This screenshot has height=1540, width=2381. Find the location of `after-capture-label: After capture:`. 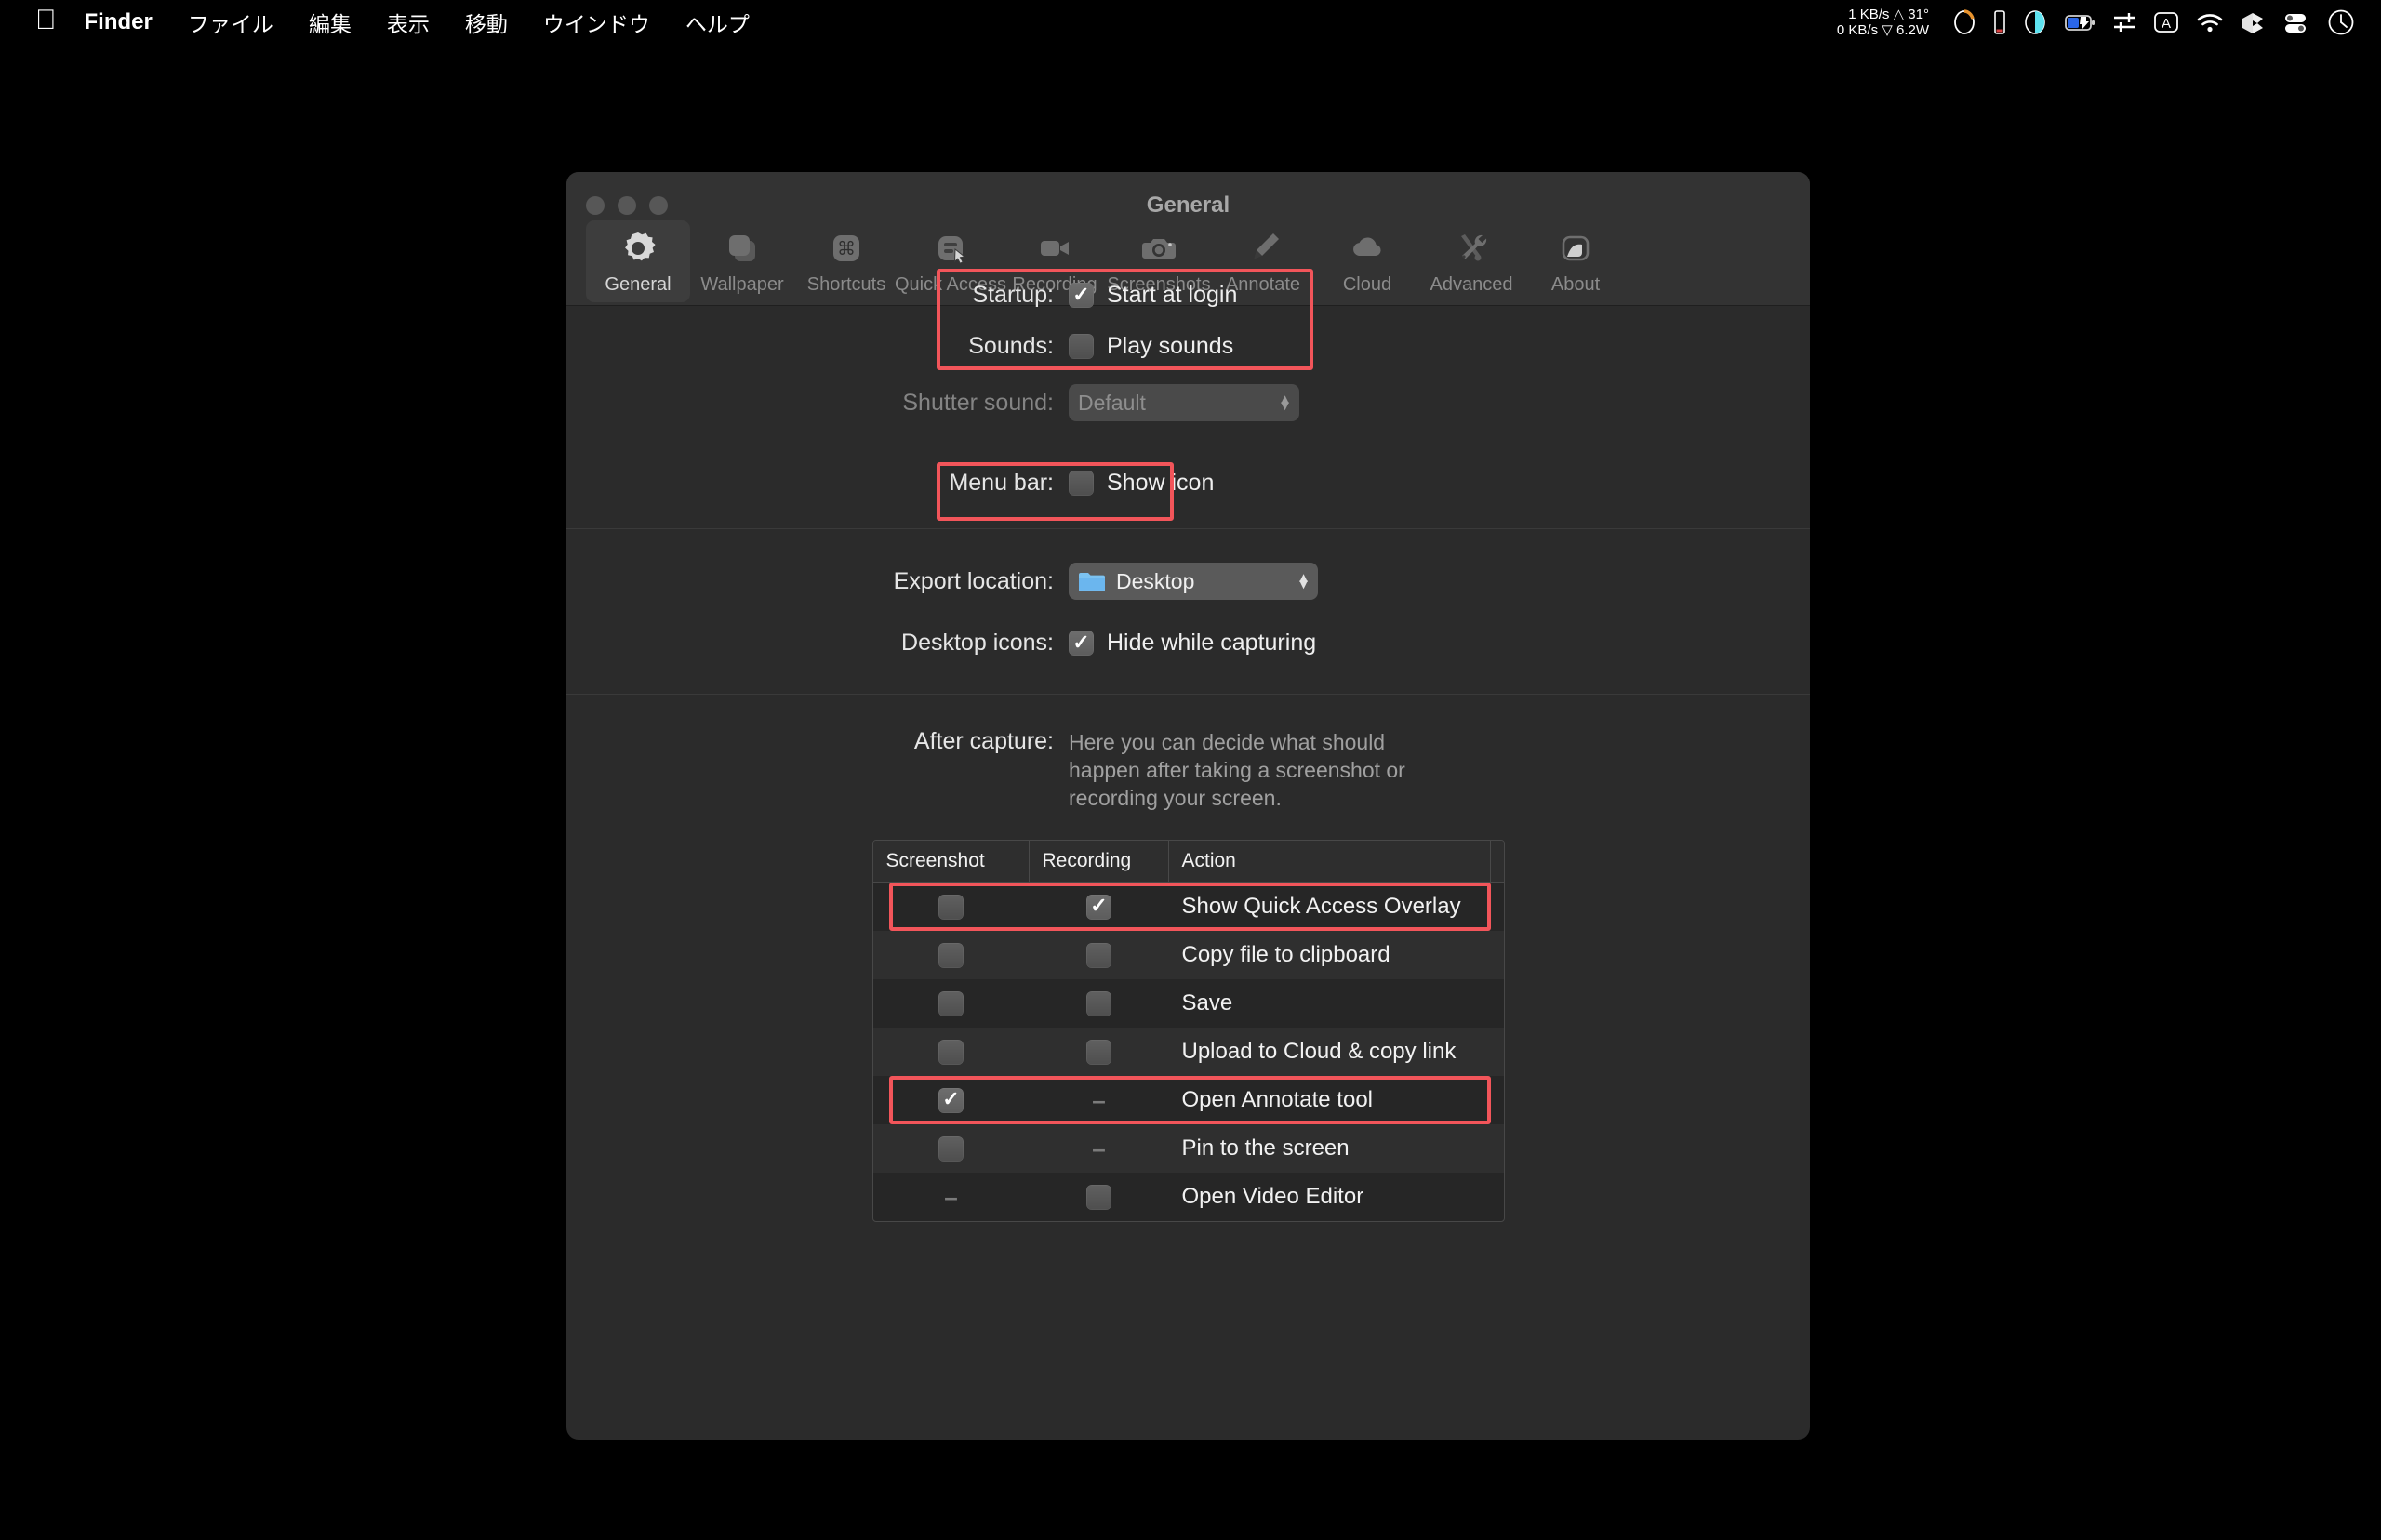

after-capture-label: After capture: is located at coordinates (983, 741).